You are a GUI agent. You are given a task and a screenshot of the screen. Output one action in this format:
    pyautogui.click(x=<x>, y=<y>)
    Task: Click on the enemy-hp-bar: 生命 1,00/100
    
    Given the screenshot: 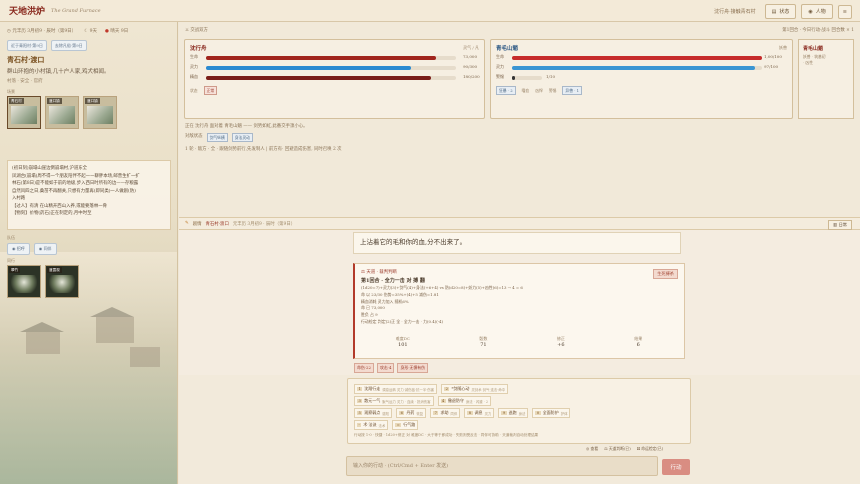 What is the action you would take?
    pyautogui.click(x=639, y=57)
    